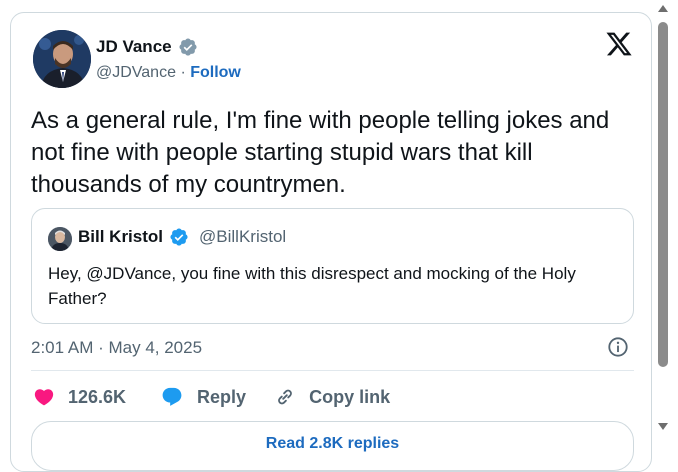 The image size is (678, 472). Describe the element at coordinates (332, 370) in the screenshot. I see `divider` at that location.